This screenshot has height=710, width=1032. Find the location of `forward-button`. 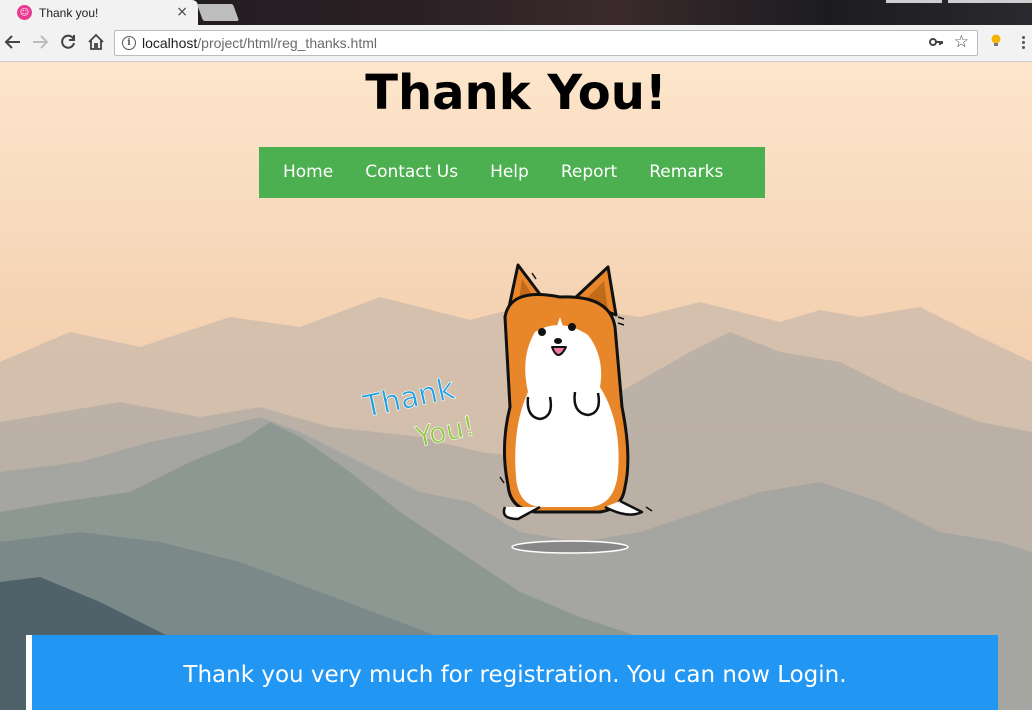

forward-button is located at coordinates (40, 42).